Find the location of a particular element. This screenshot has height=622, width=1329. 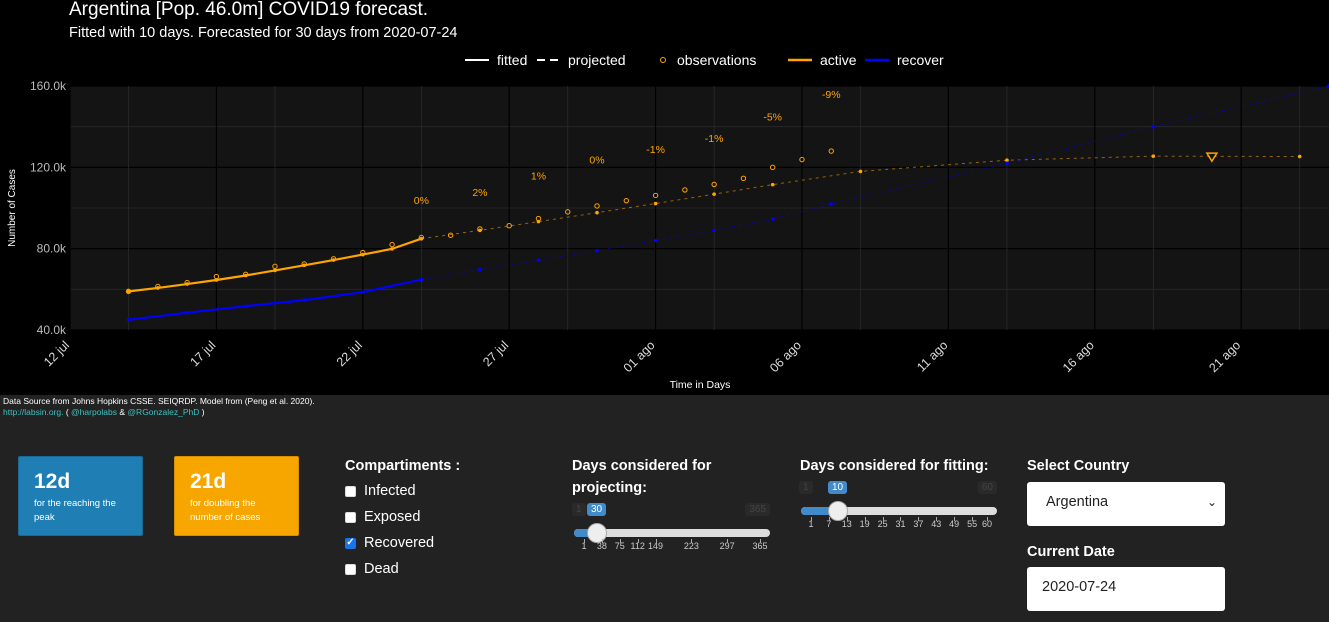

doubling-days-label: for doubling the number of cases is located at coordinates (225, 510).